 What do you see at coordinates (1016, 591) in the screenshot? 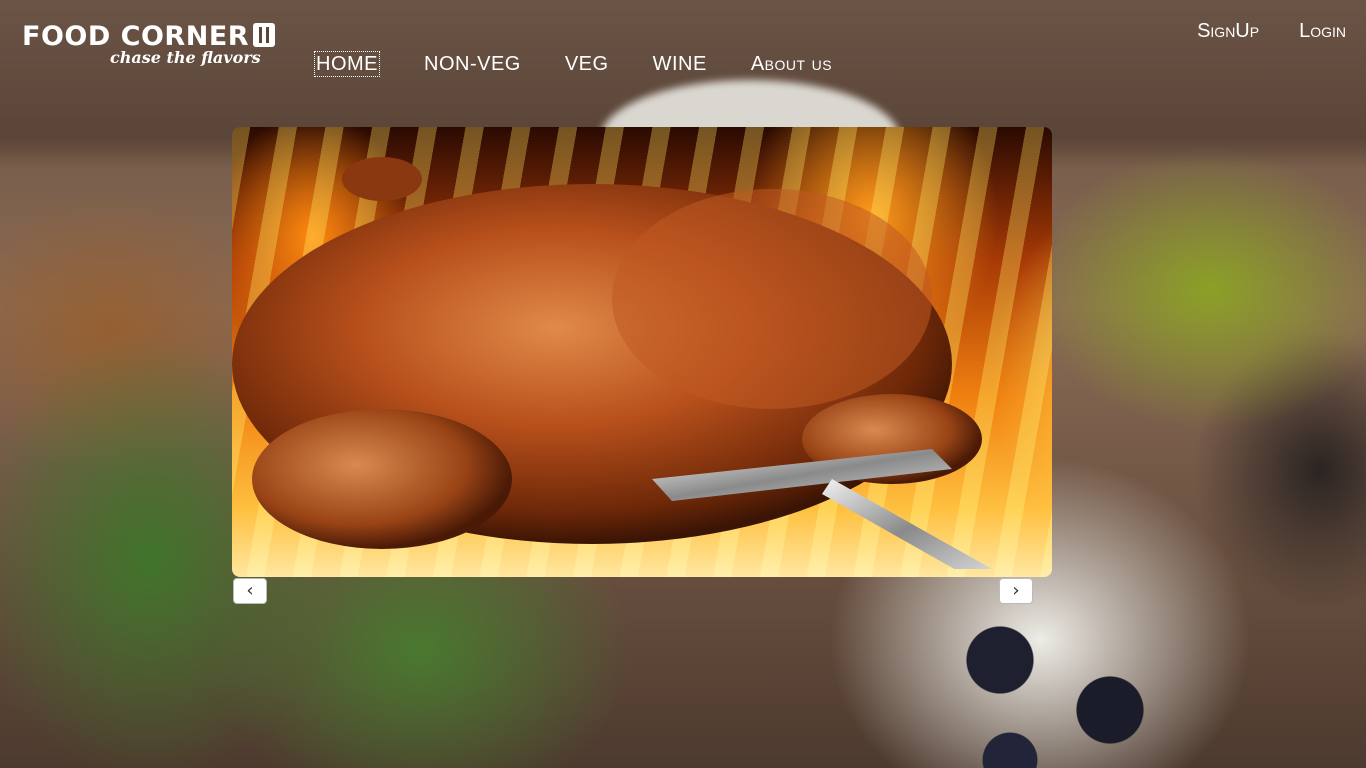
I see `carousel-next-button: ›` at bounding box center [1016, 591].